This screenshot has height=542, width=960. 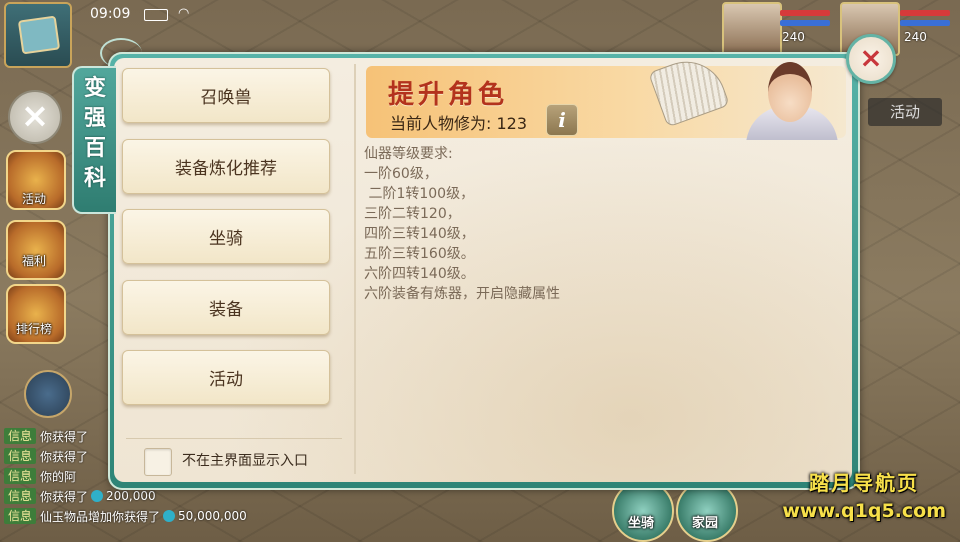 I want to click on clock-time: 09:09, so click(x=110, y=14).